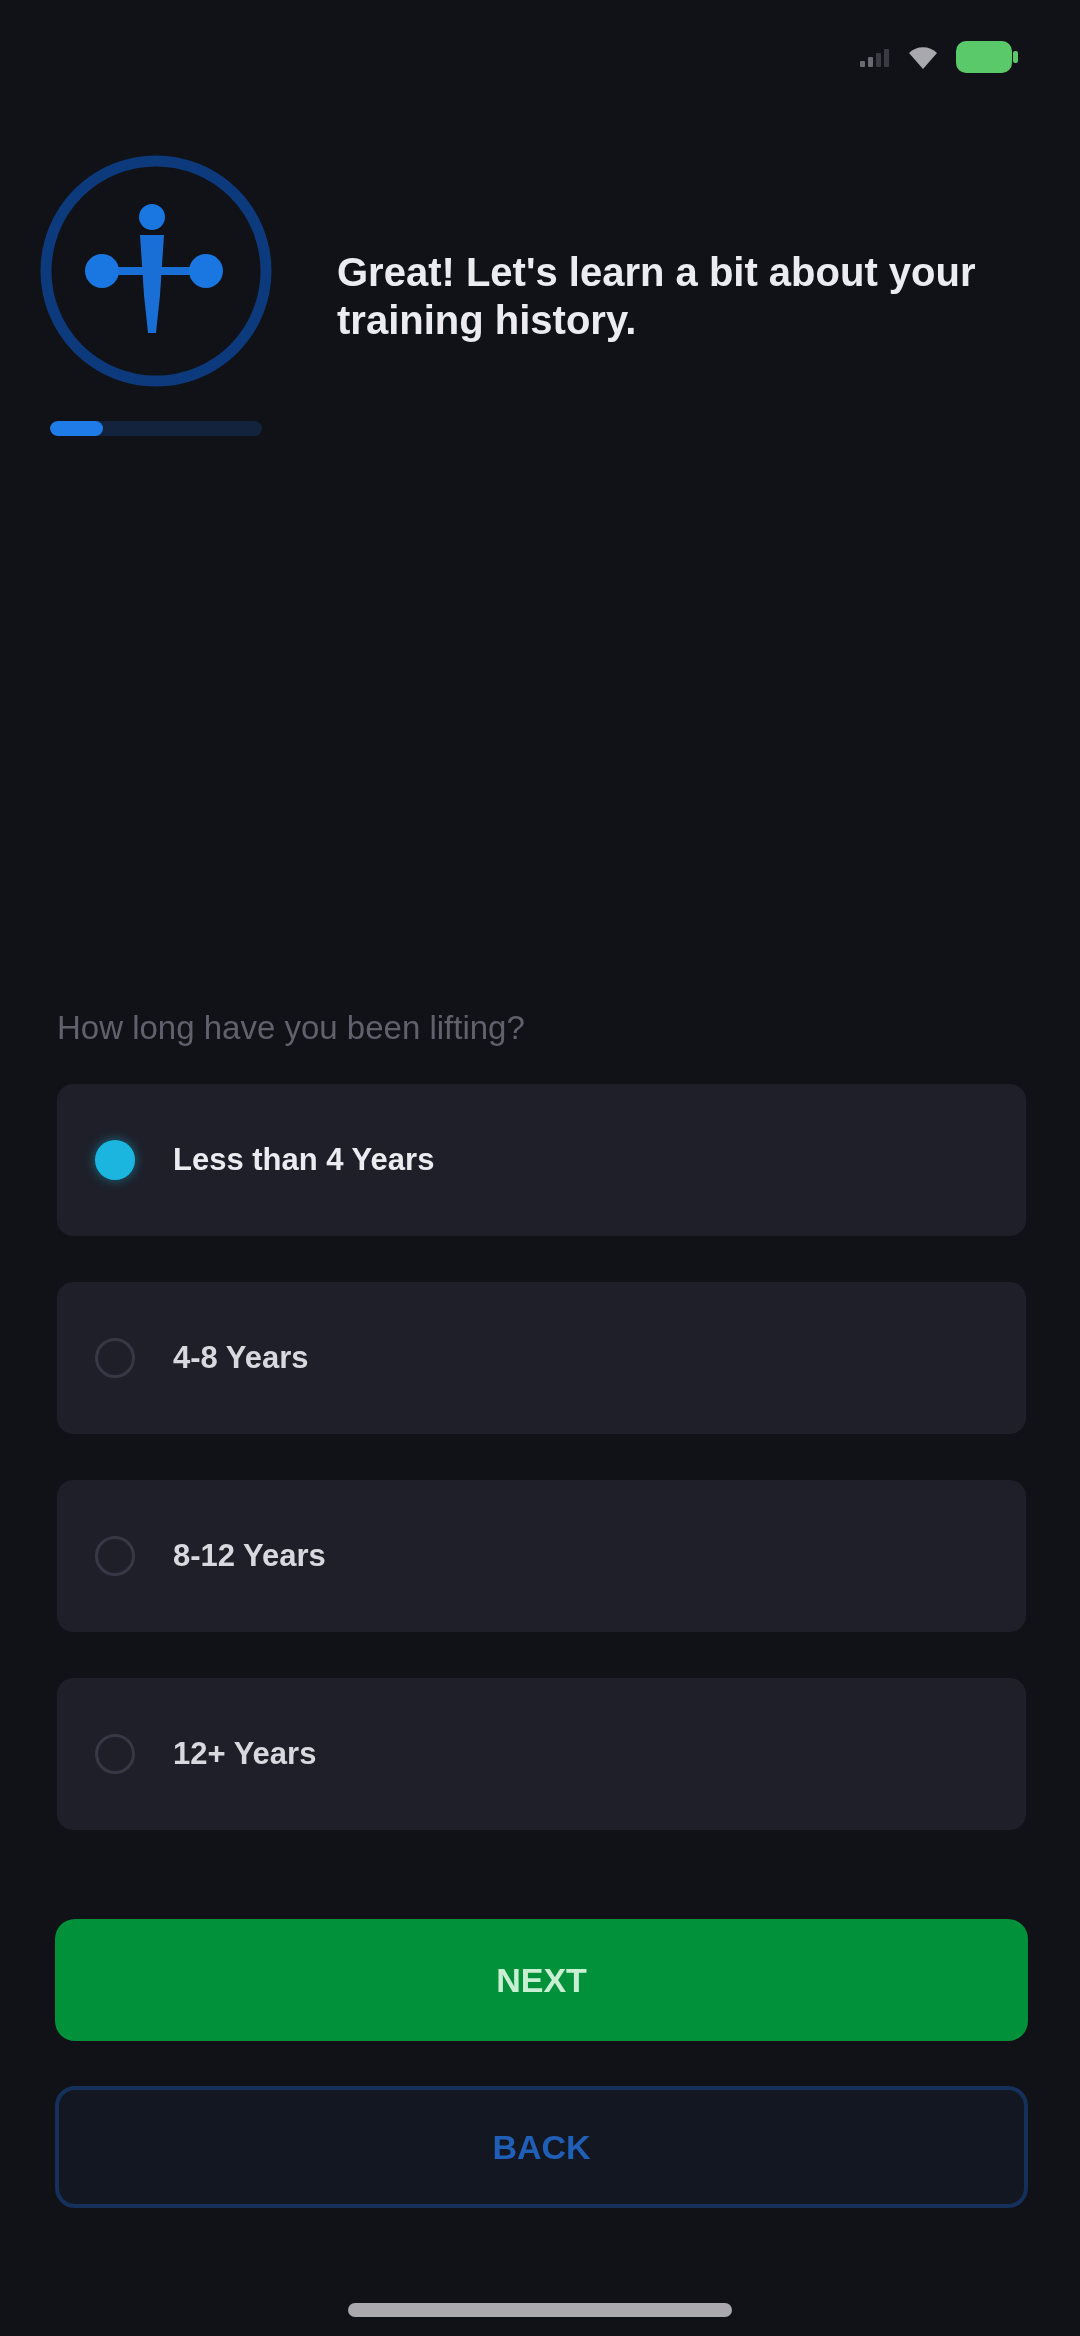 The height and width of the screenshot is (2336, 1080). Describe the element at coordinates (156, 271) in the screenshot. I see `person-logo-icon` at that location.